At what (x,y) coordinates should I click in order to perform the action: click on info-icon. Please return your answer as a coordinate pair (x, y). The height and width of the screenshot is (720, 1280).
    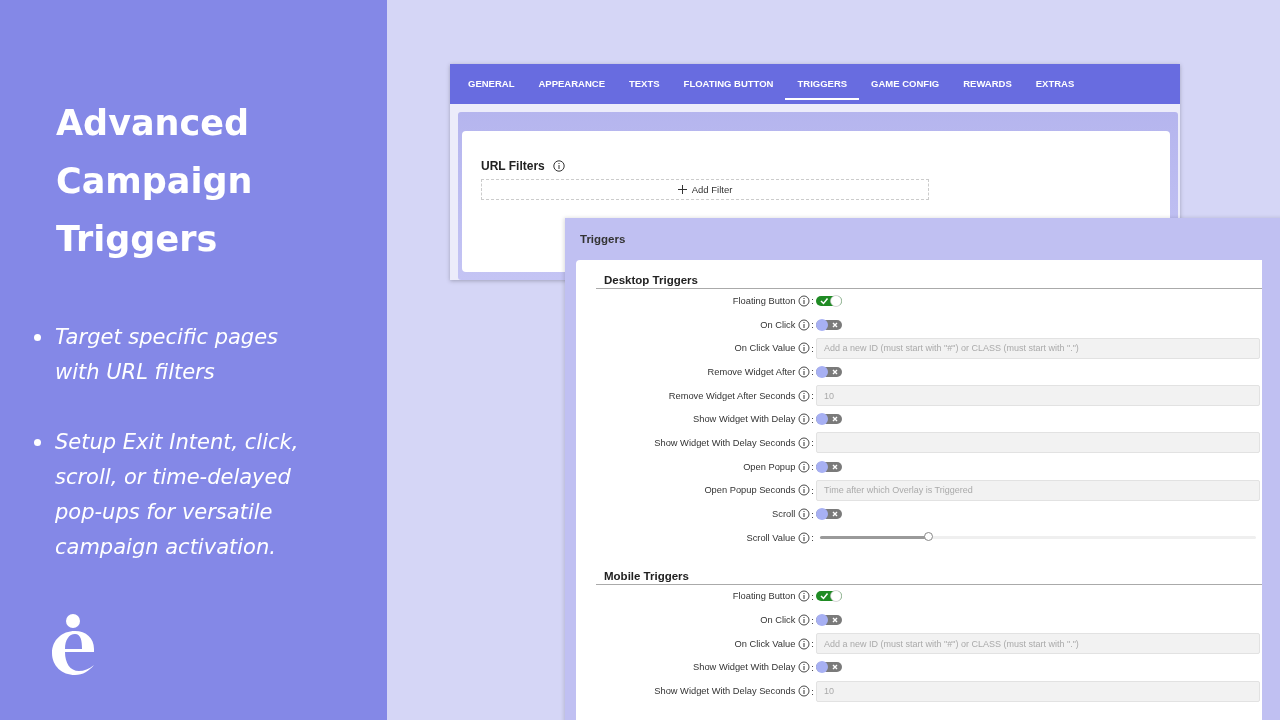
    Looking at the image, I should click on (558, 166).